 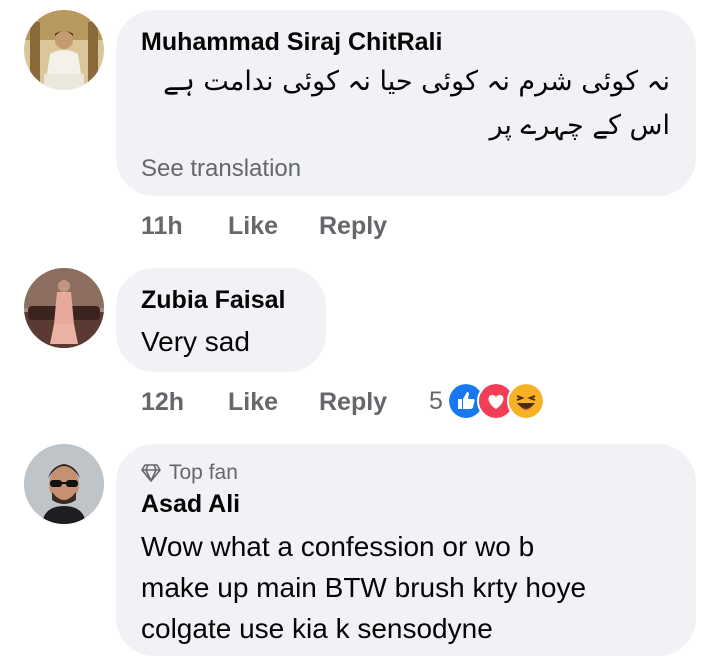 I want to click on see-translation-link: See translation, so click(x=221, y=169).